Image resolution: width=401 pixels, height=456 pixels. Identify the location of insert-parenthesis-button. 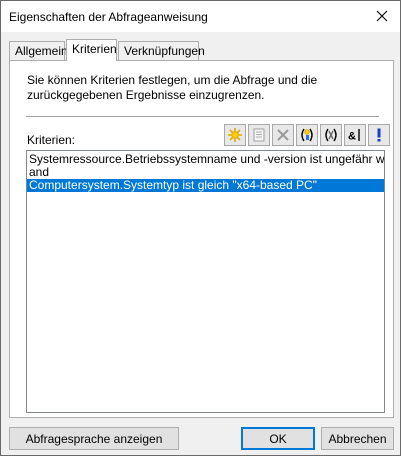
(307, 135).